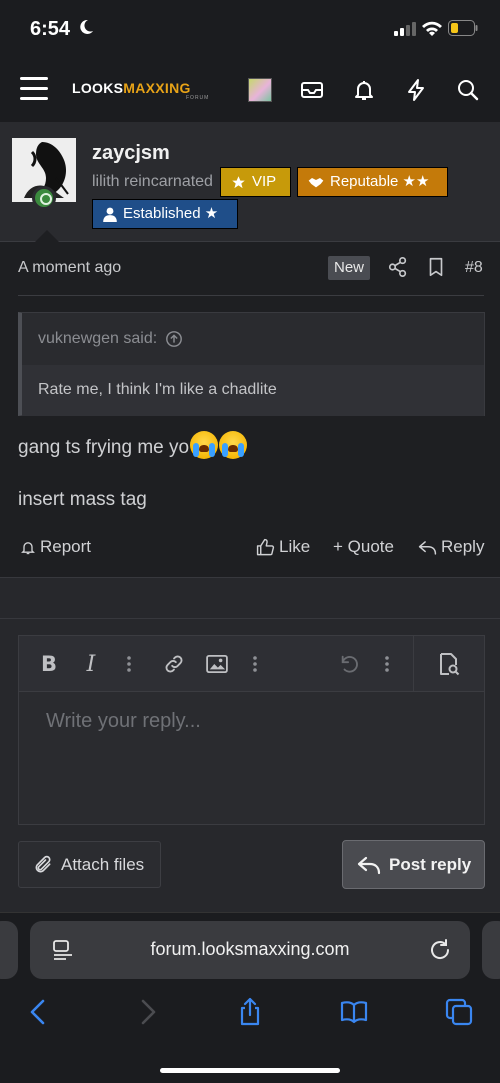  What do you see at coordinates (316, 183) in the screenshot?
I see `handshake-icon` at bounding box center [316, 183].